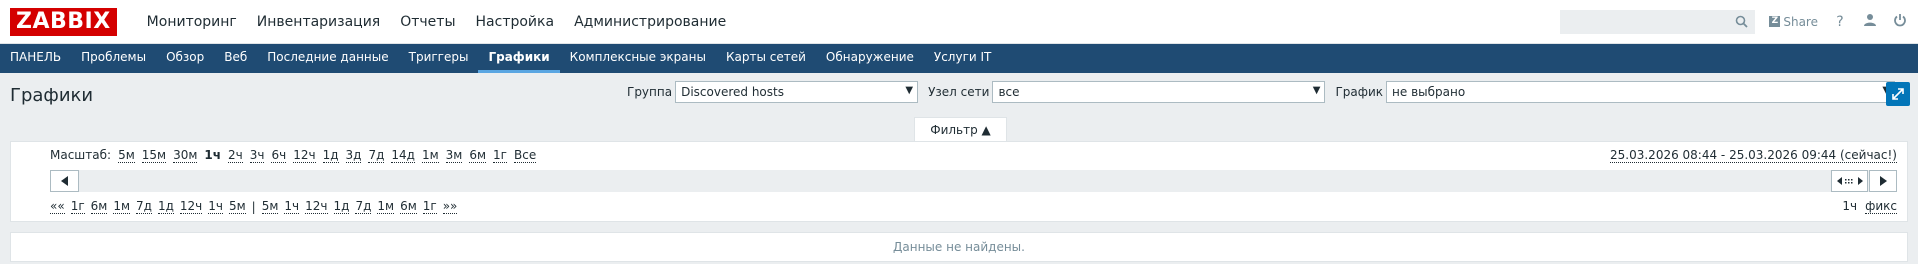 This screenshot has width=1918, height=264. Describe the element at coordinates (353, 155) in the screenshot. I see `zoom-3d: 3д` at that location.